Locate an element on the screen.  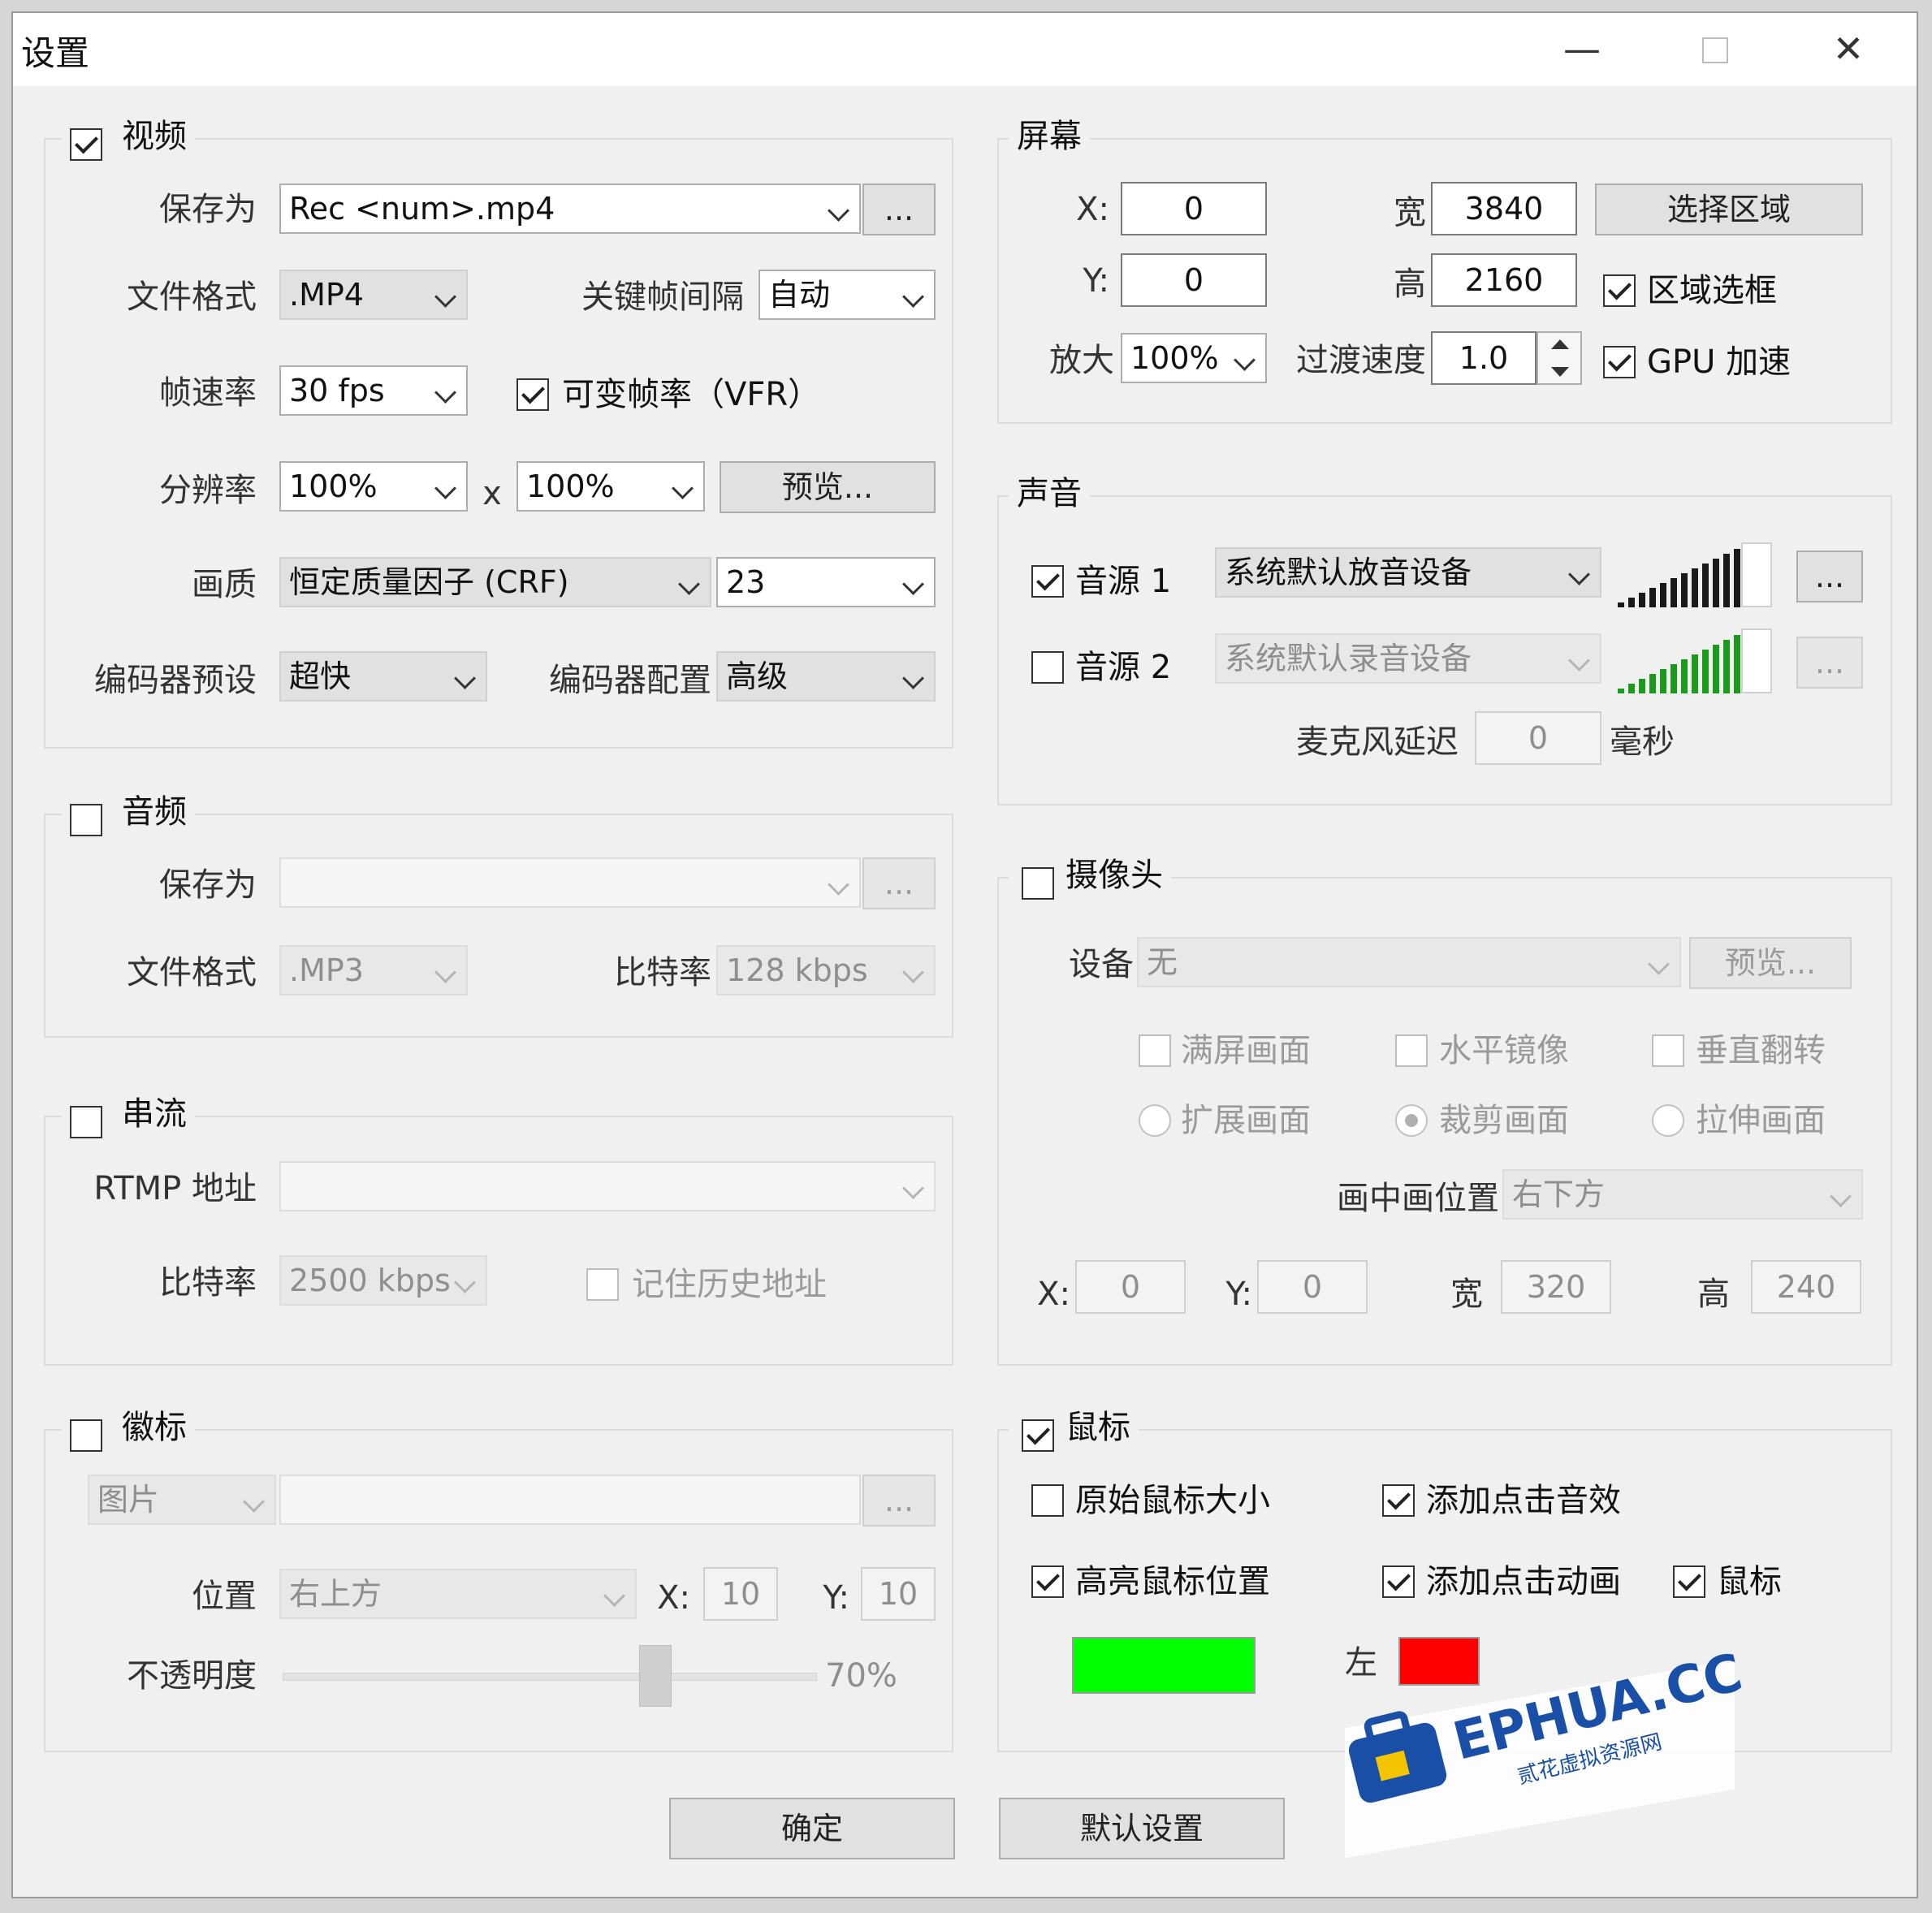
area-frame-checkbox is located at coordinates (1620, 290).